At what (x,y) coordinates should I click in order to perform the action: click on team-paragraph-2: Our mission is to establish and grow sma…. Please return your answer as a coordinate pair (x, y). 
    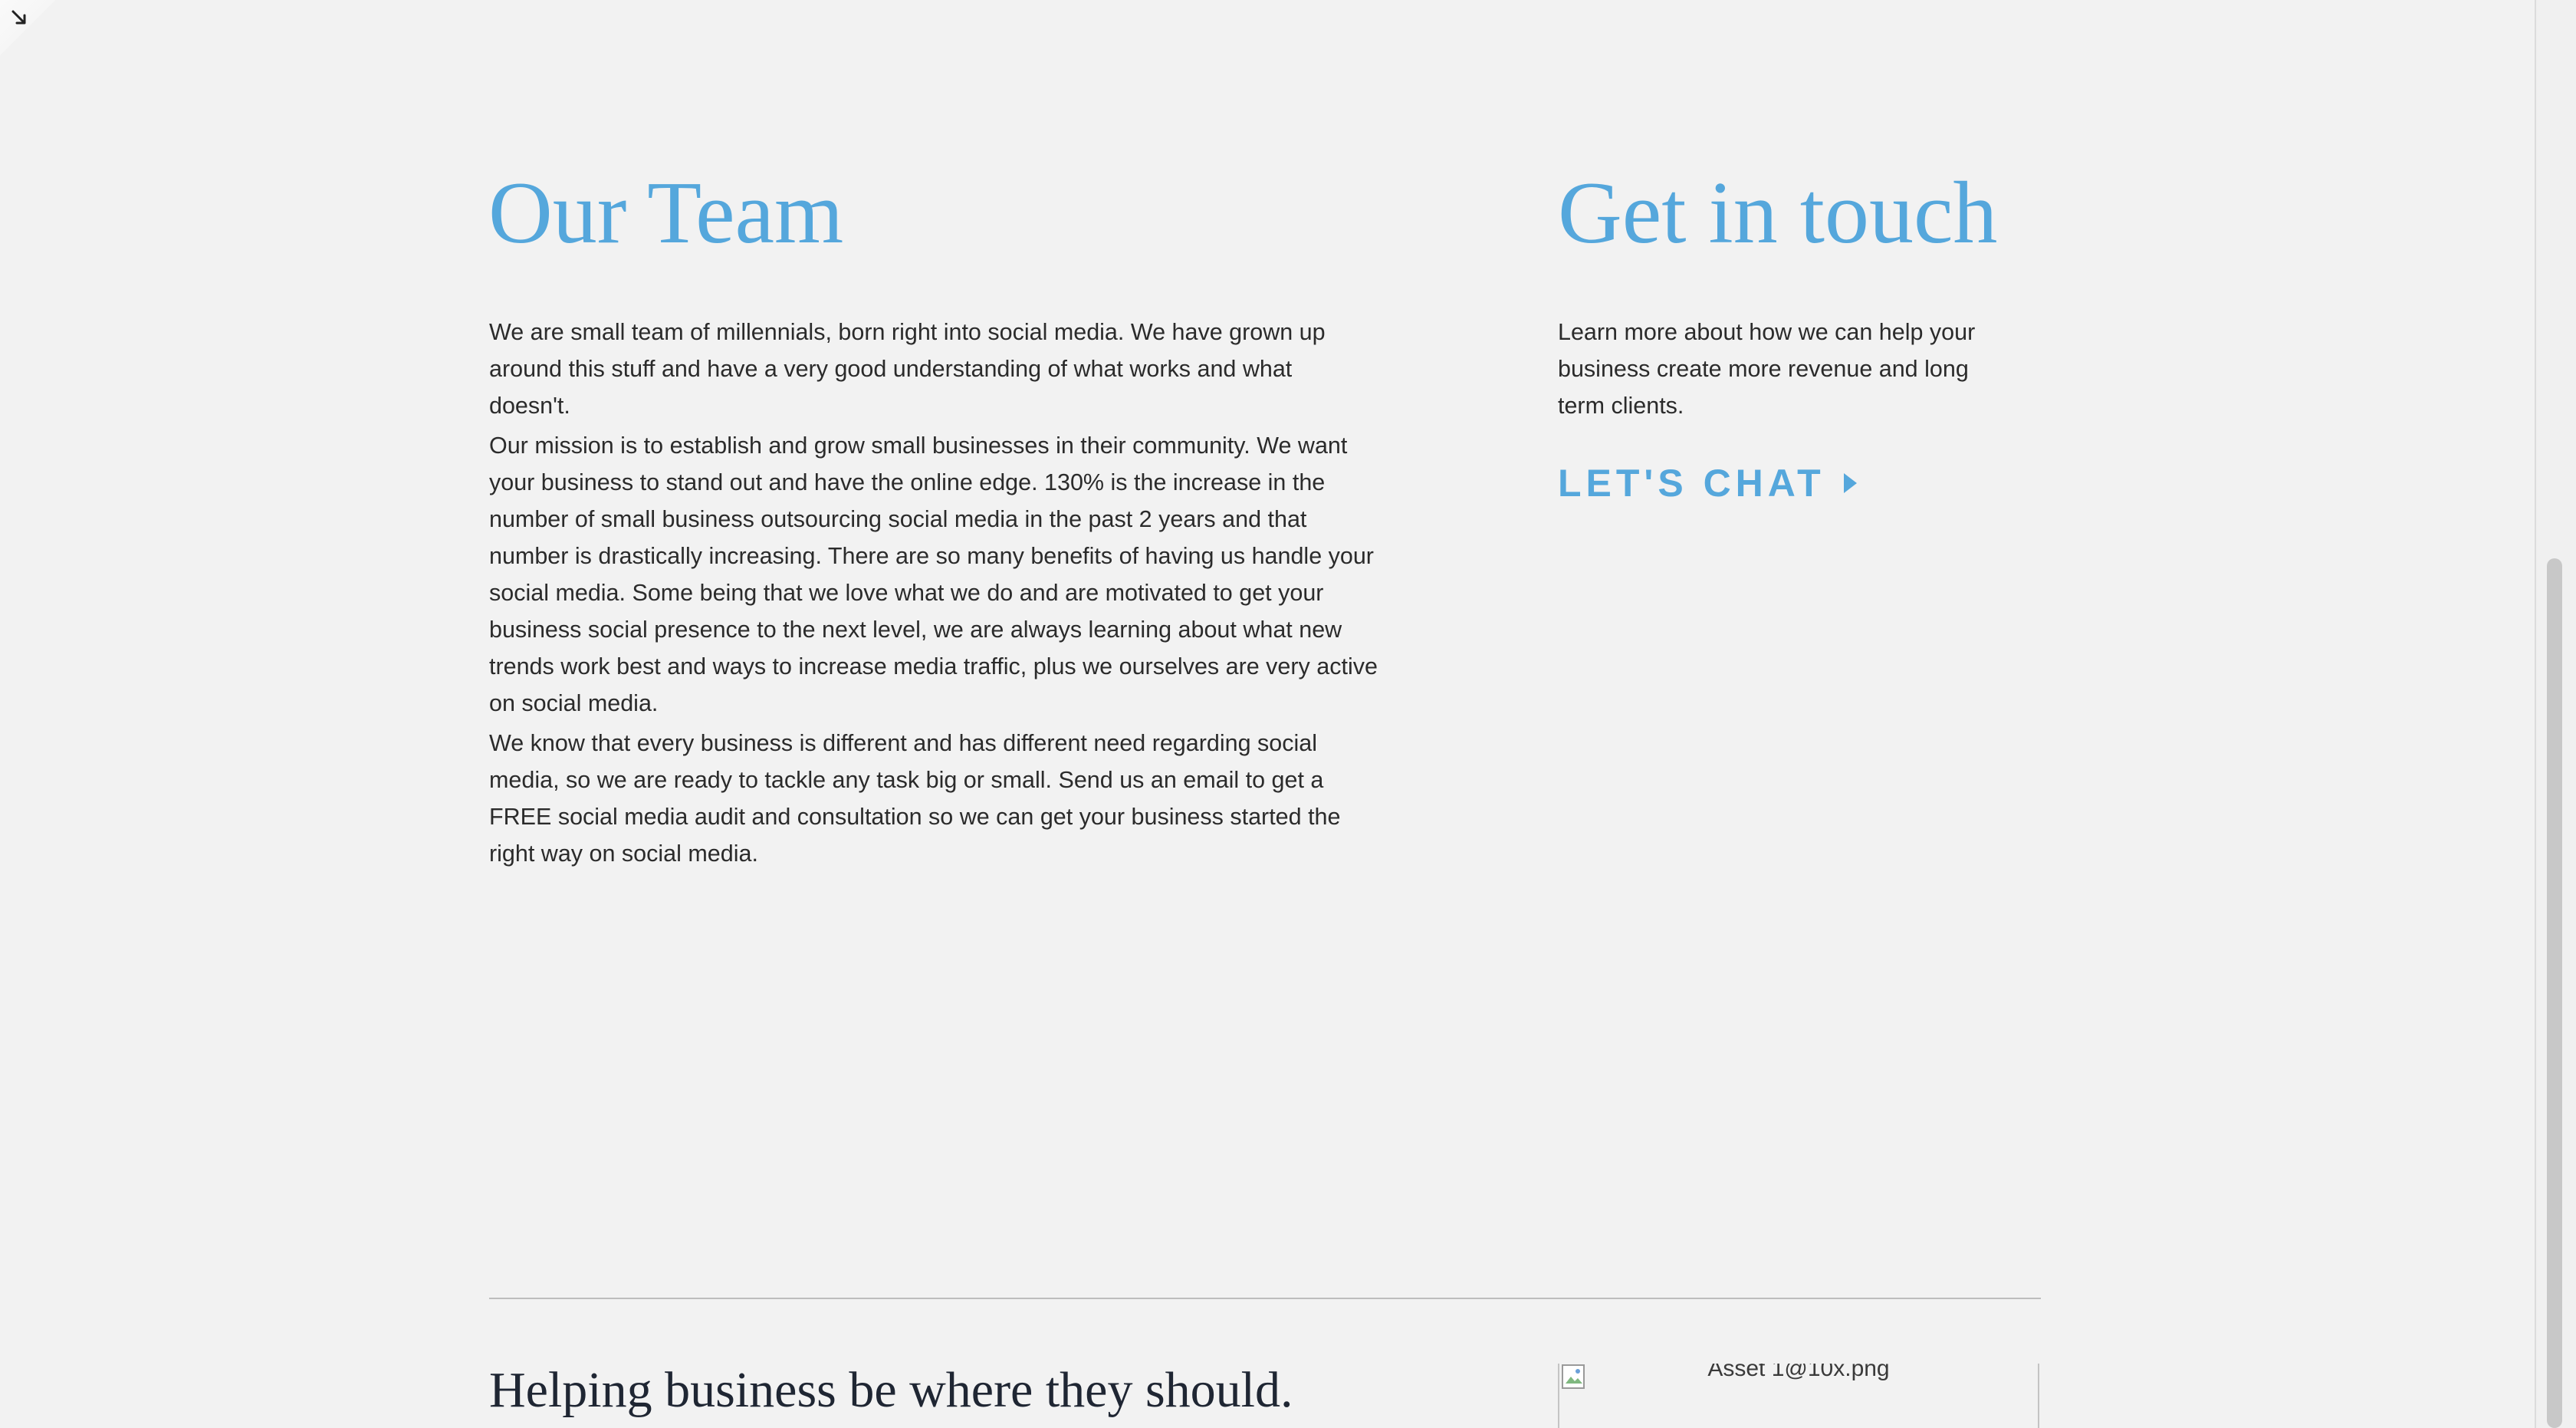
    Looking at the image, I should click on (934, 574).